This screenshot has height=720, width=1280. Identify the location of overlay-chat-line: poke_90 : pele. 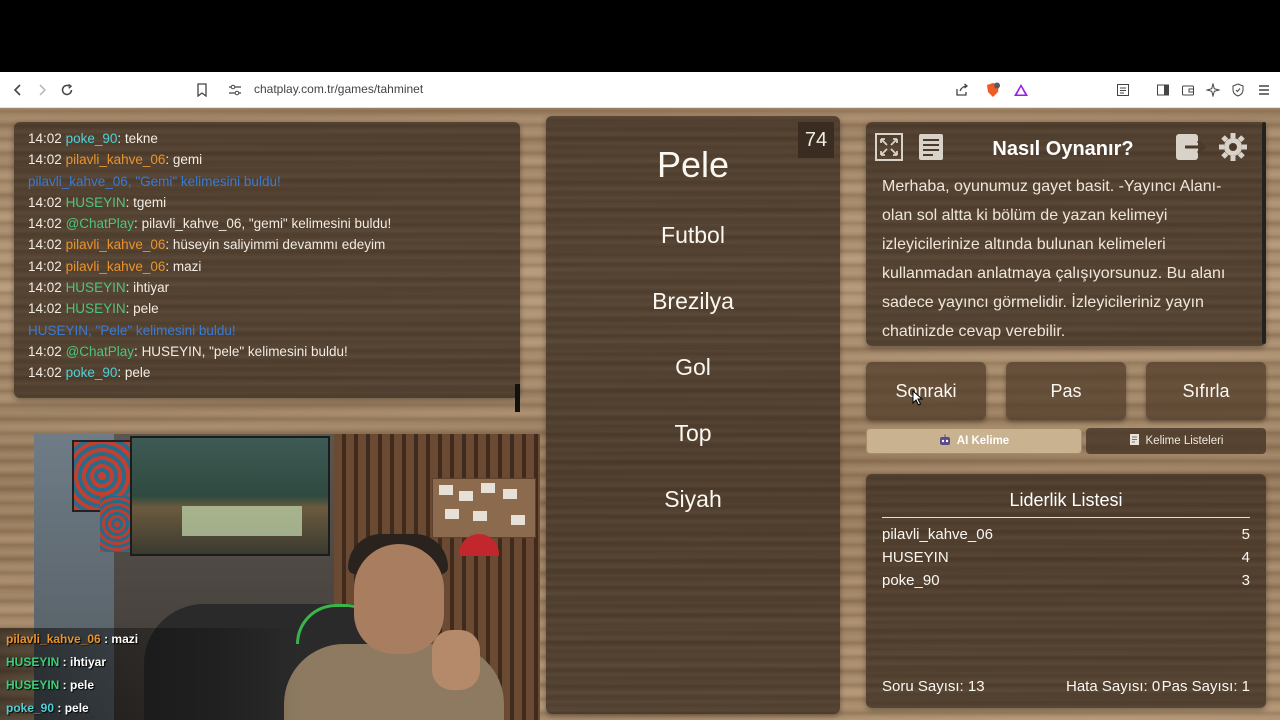
(150, 708).